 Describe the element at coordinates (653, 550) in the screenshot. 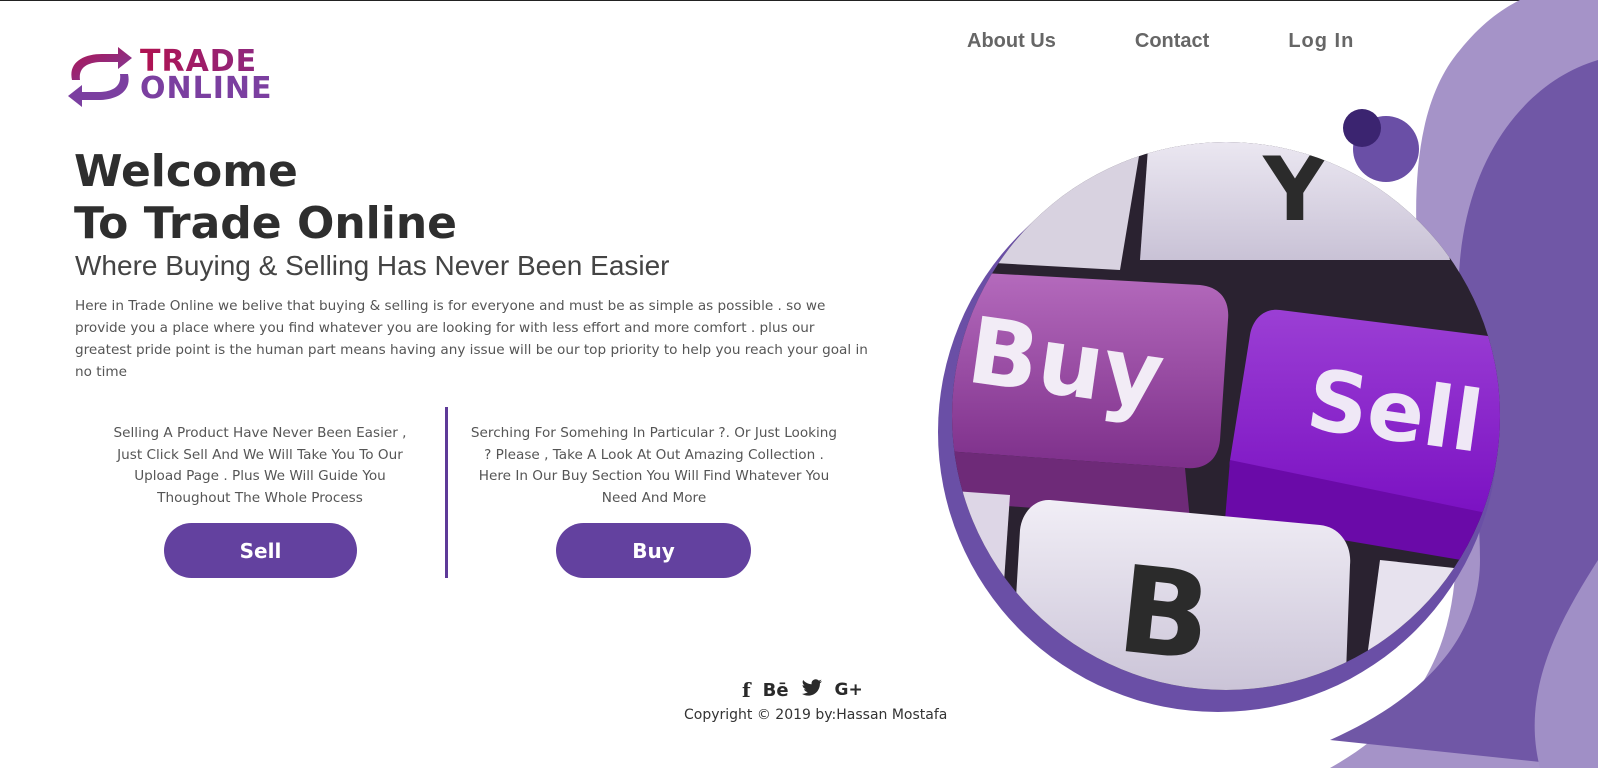

I see `buy-button: Buy` at that location.